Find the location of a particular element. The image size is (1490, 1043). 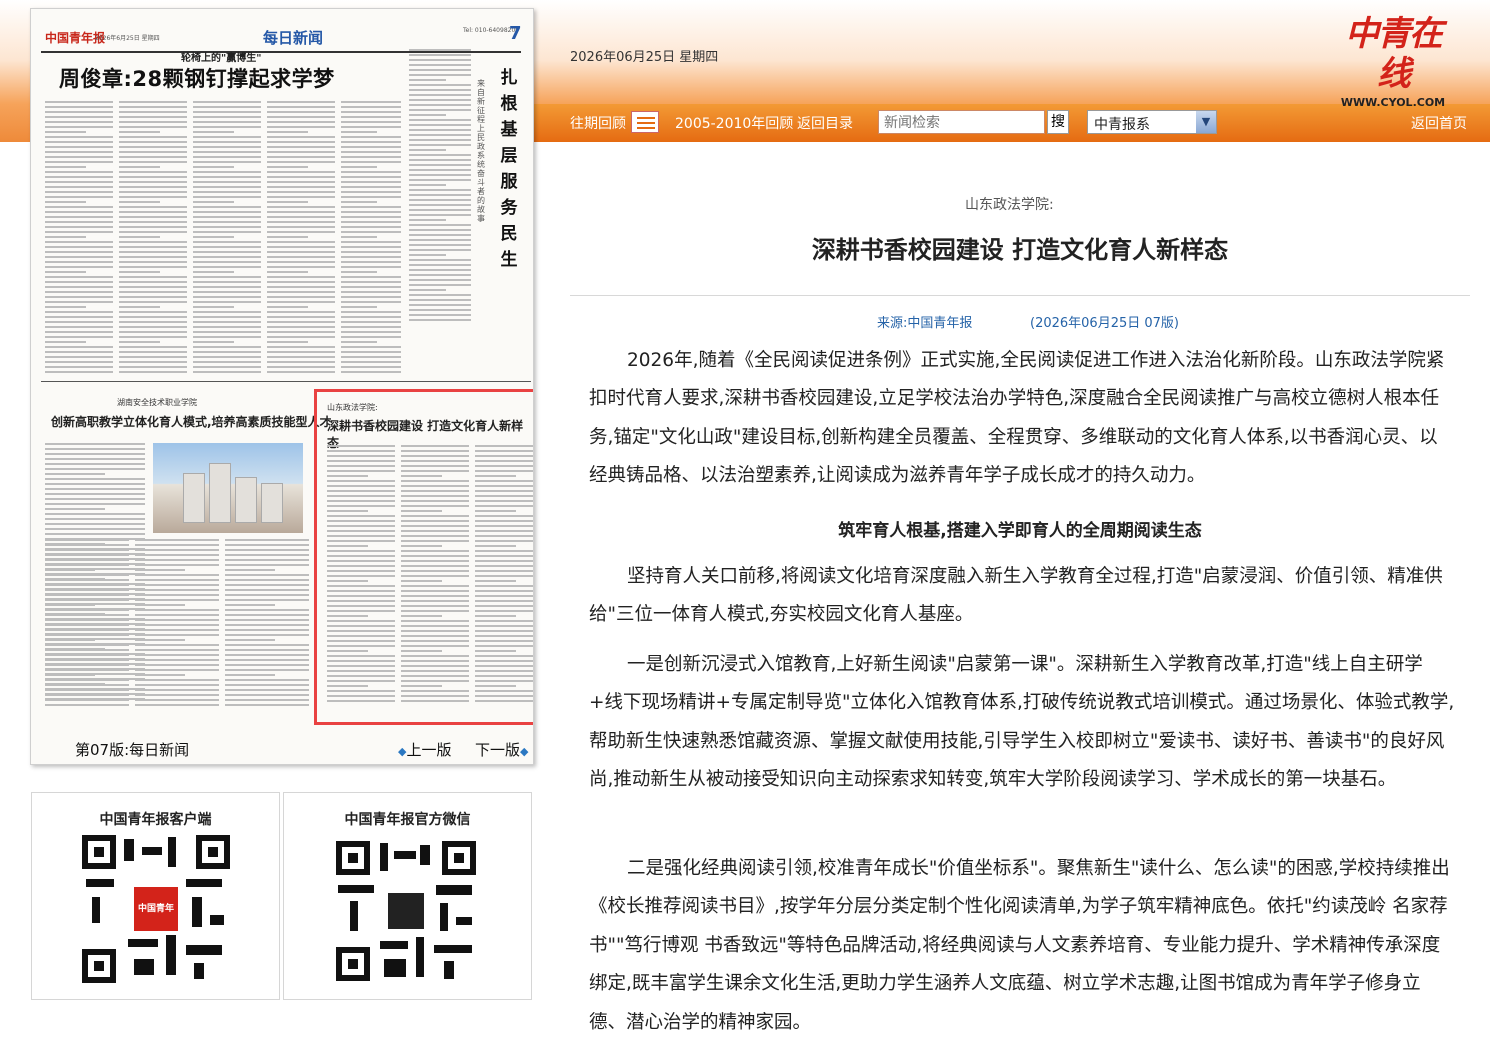

site-logo: 中青在线 WWW.CYOL.COM is located at coordinates (1393, 61).